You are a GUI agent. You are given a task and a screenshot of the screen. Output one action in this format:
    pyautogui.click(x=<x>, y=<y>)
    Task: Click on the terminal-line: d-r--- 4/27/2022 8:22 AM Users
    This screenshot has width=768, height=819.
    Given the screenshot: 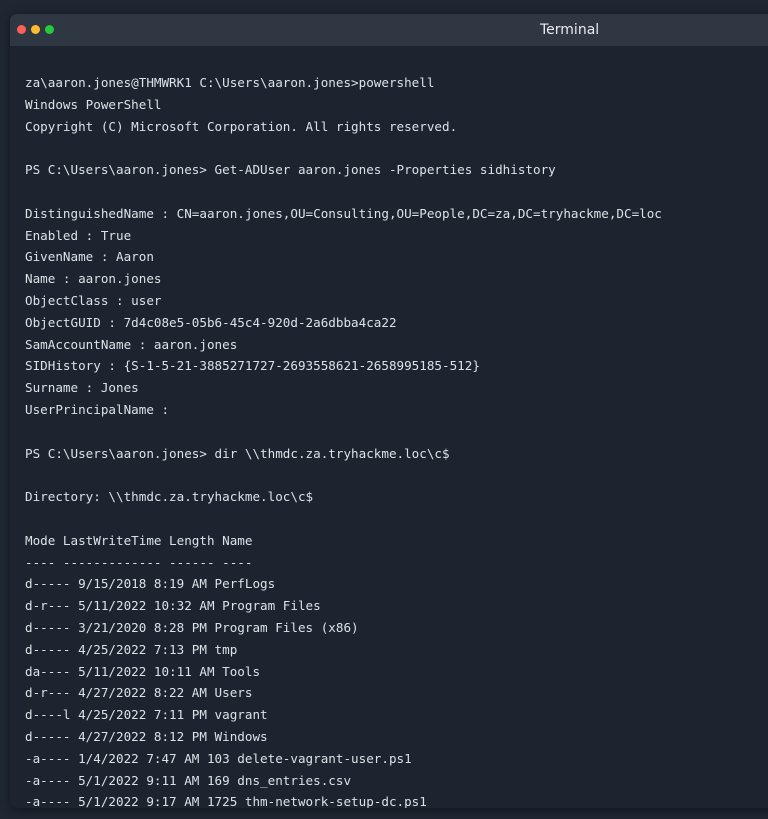 What is the action you would take?
    pyautogui.click(x=139, y=693)
    